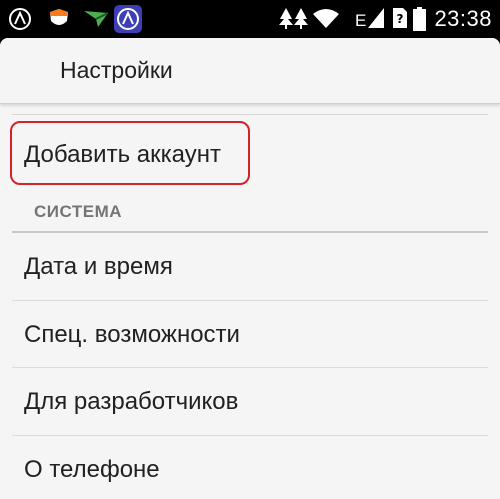 This screenshot has width=500, height=499. Describe the element at coordinates (250, 467) in the screenshot. I see `list-item-about-phone: О телефоне` at that location.